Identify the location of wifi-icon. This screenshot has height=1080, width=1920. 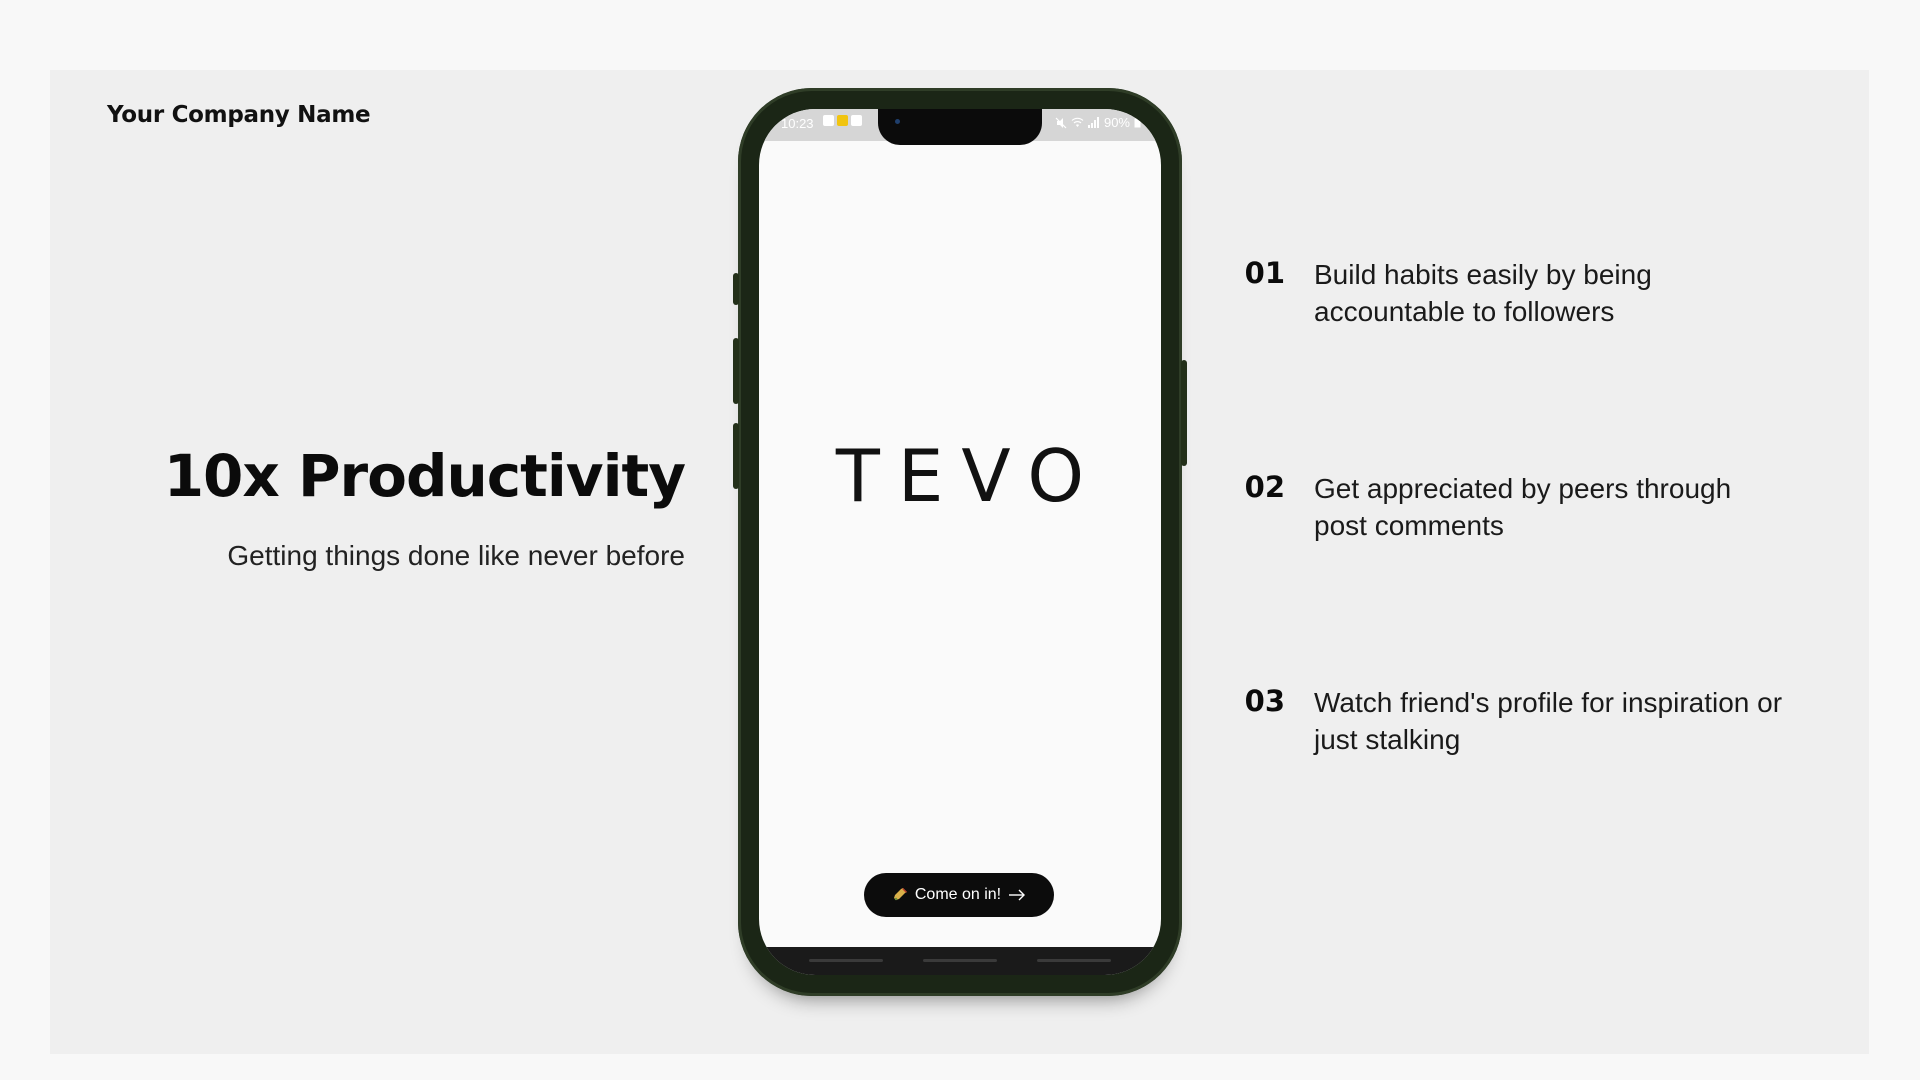
(1077, 122).